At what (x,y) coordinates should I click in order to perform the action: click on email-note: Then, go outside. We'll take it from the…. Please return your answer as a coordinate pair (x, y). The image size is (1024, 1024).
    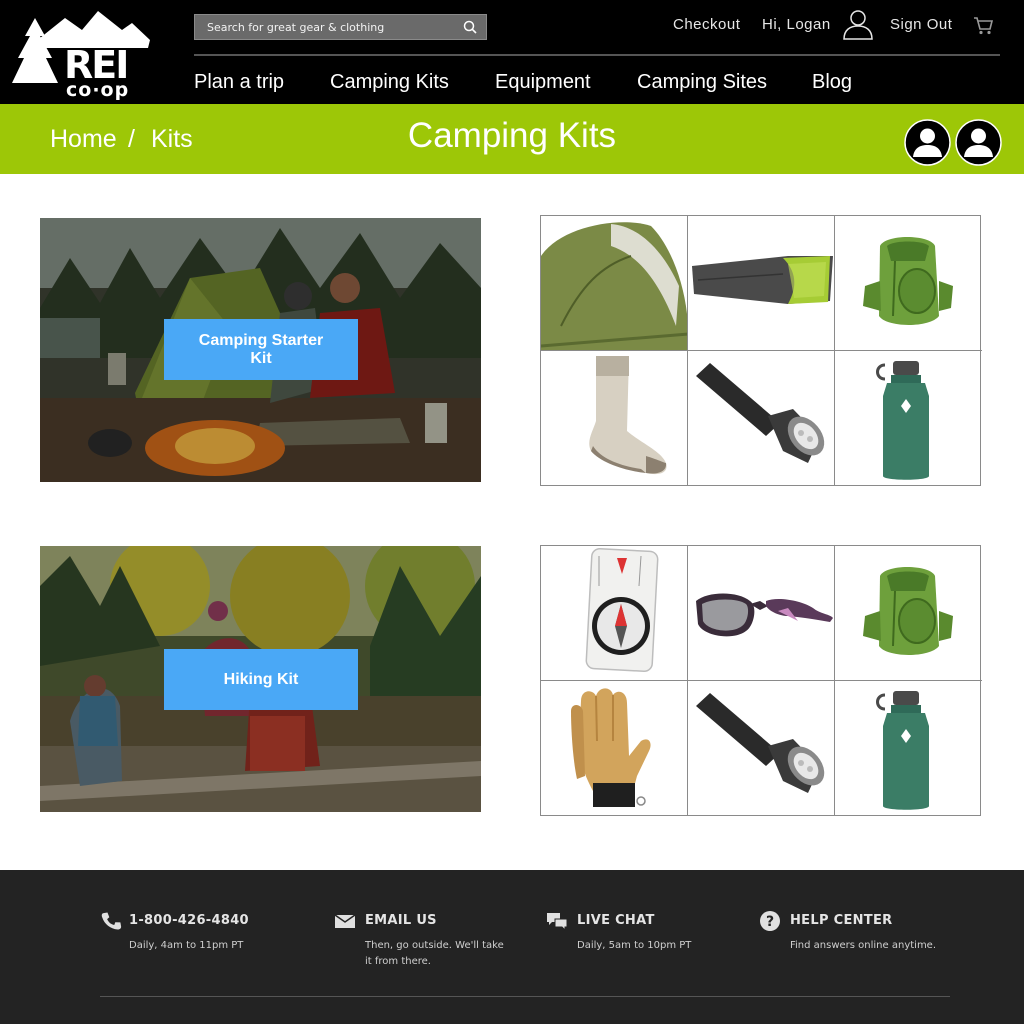
    Looking at the image, I should click on (434, 953).